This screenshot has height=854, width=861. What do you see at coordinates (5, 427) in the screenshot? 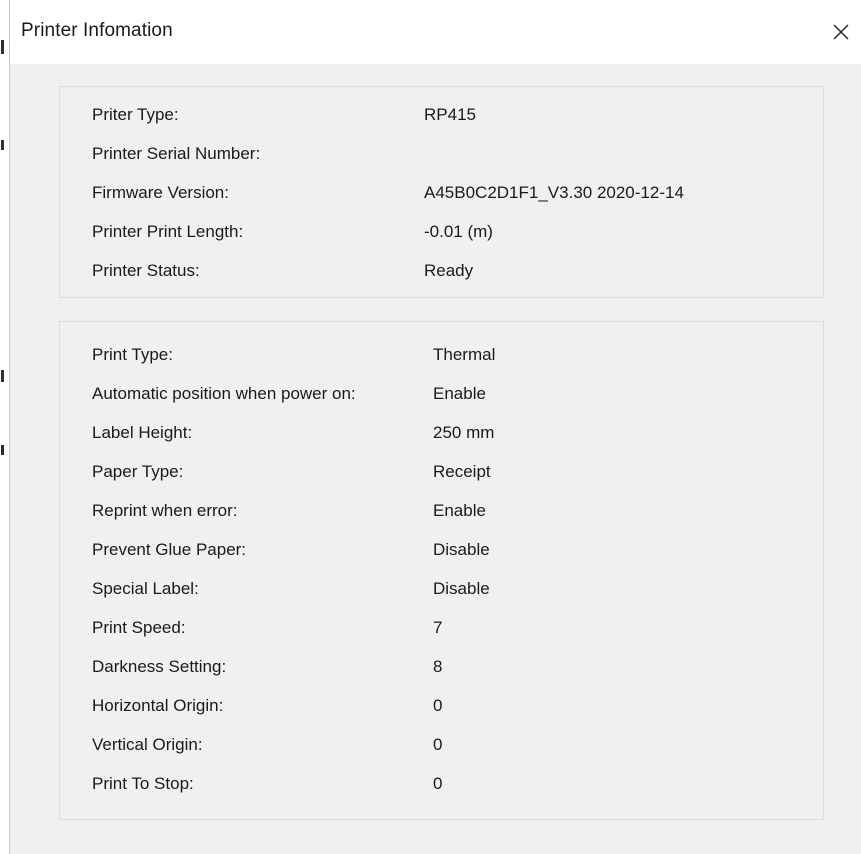
I see `background-window-edge` at bounding box center [5, 427].